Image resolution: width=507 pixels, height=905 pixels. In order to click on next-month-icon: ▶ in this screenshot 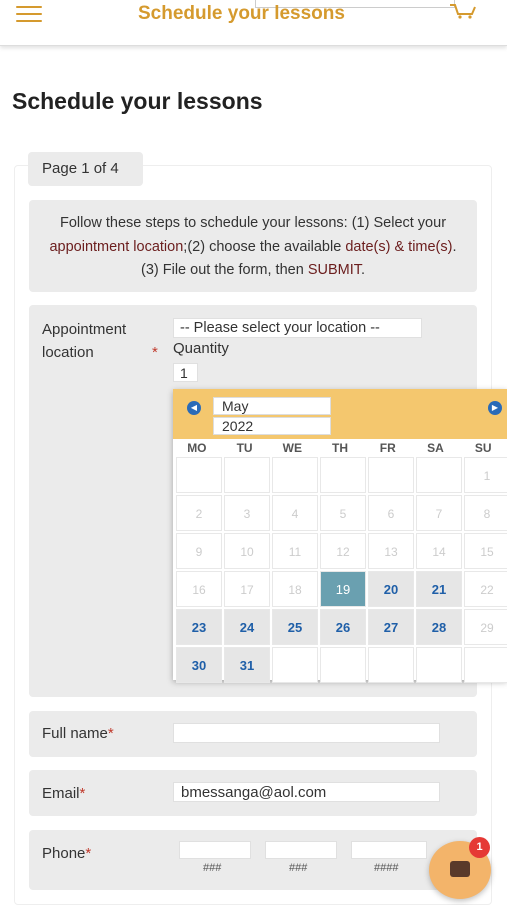, I will do `click(495, 408)`.